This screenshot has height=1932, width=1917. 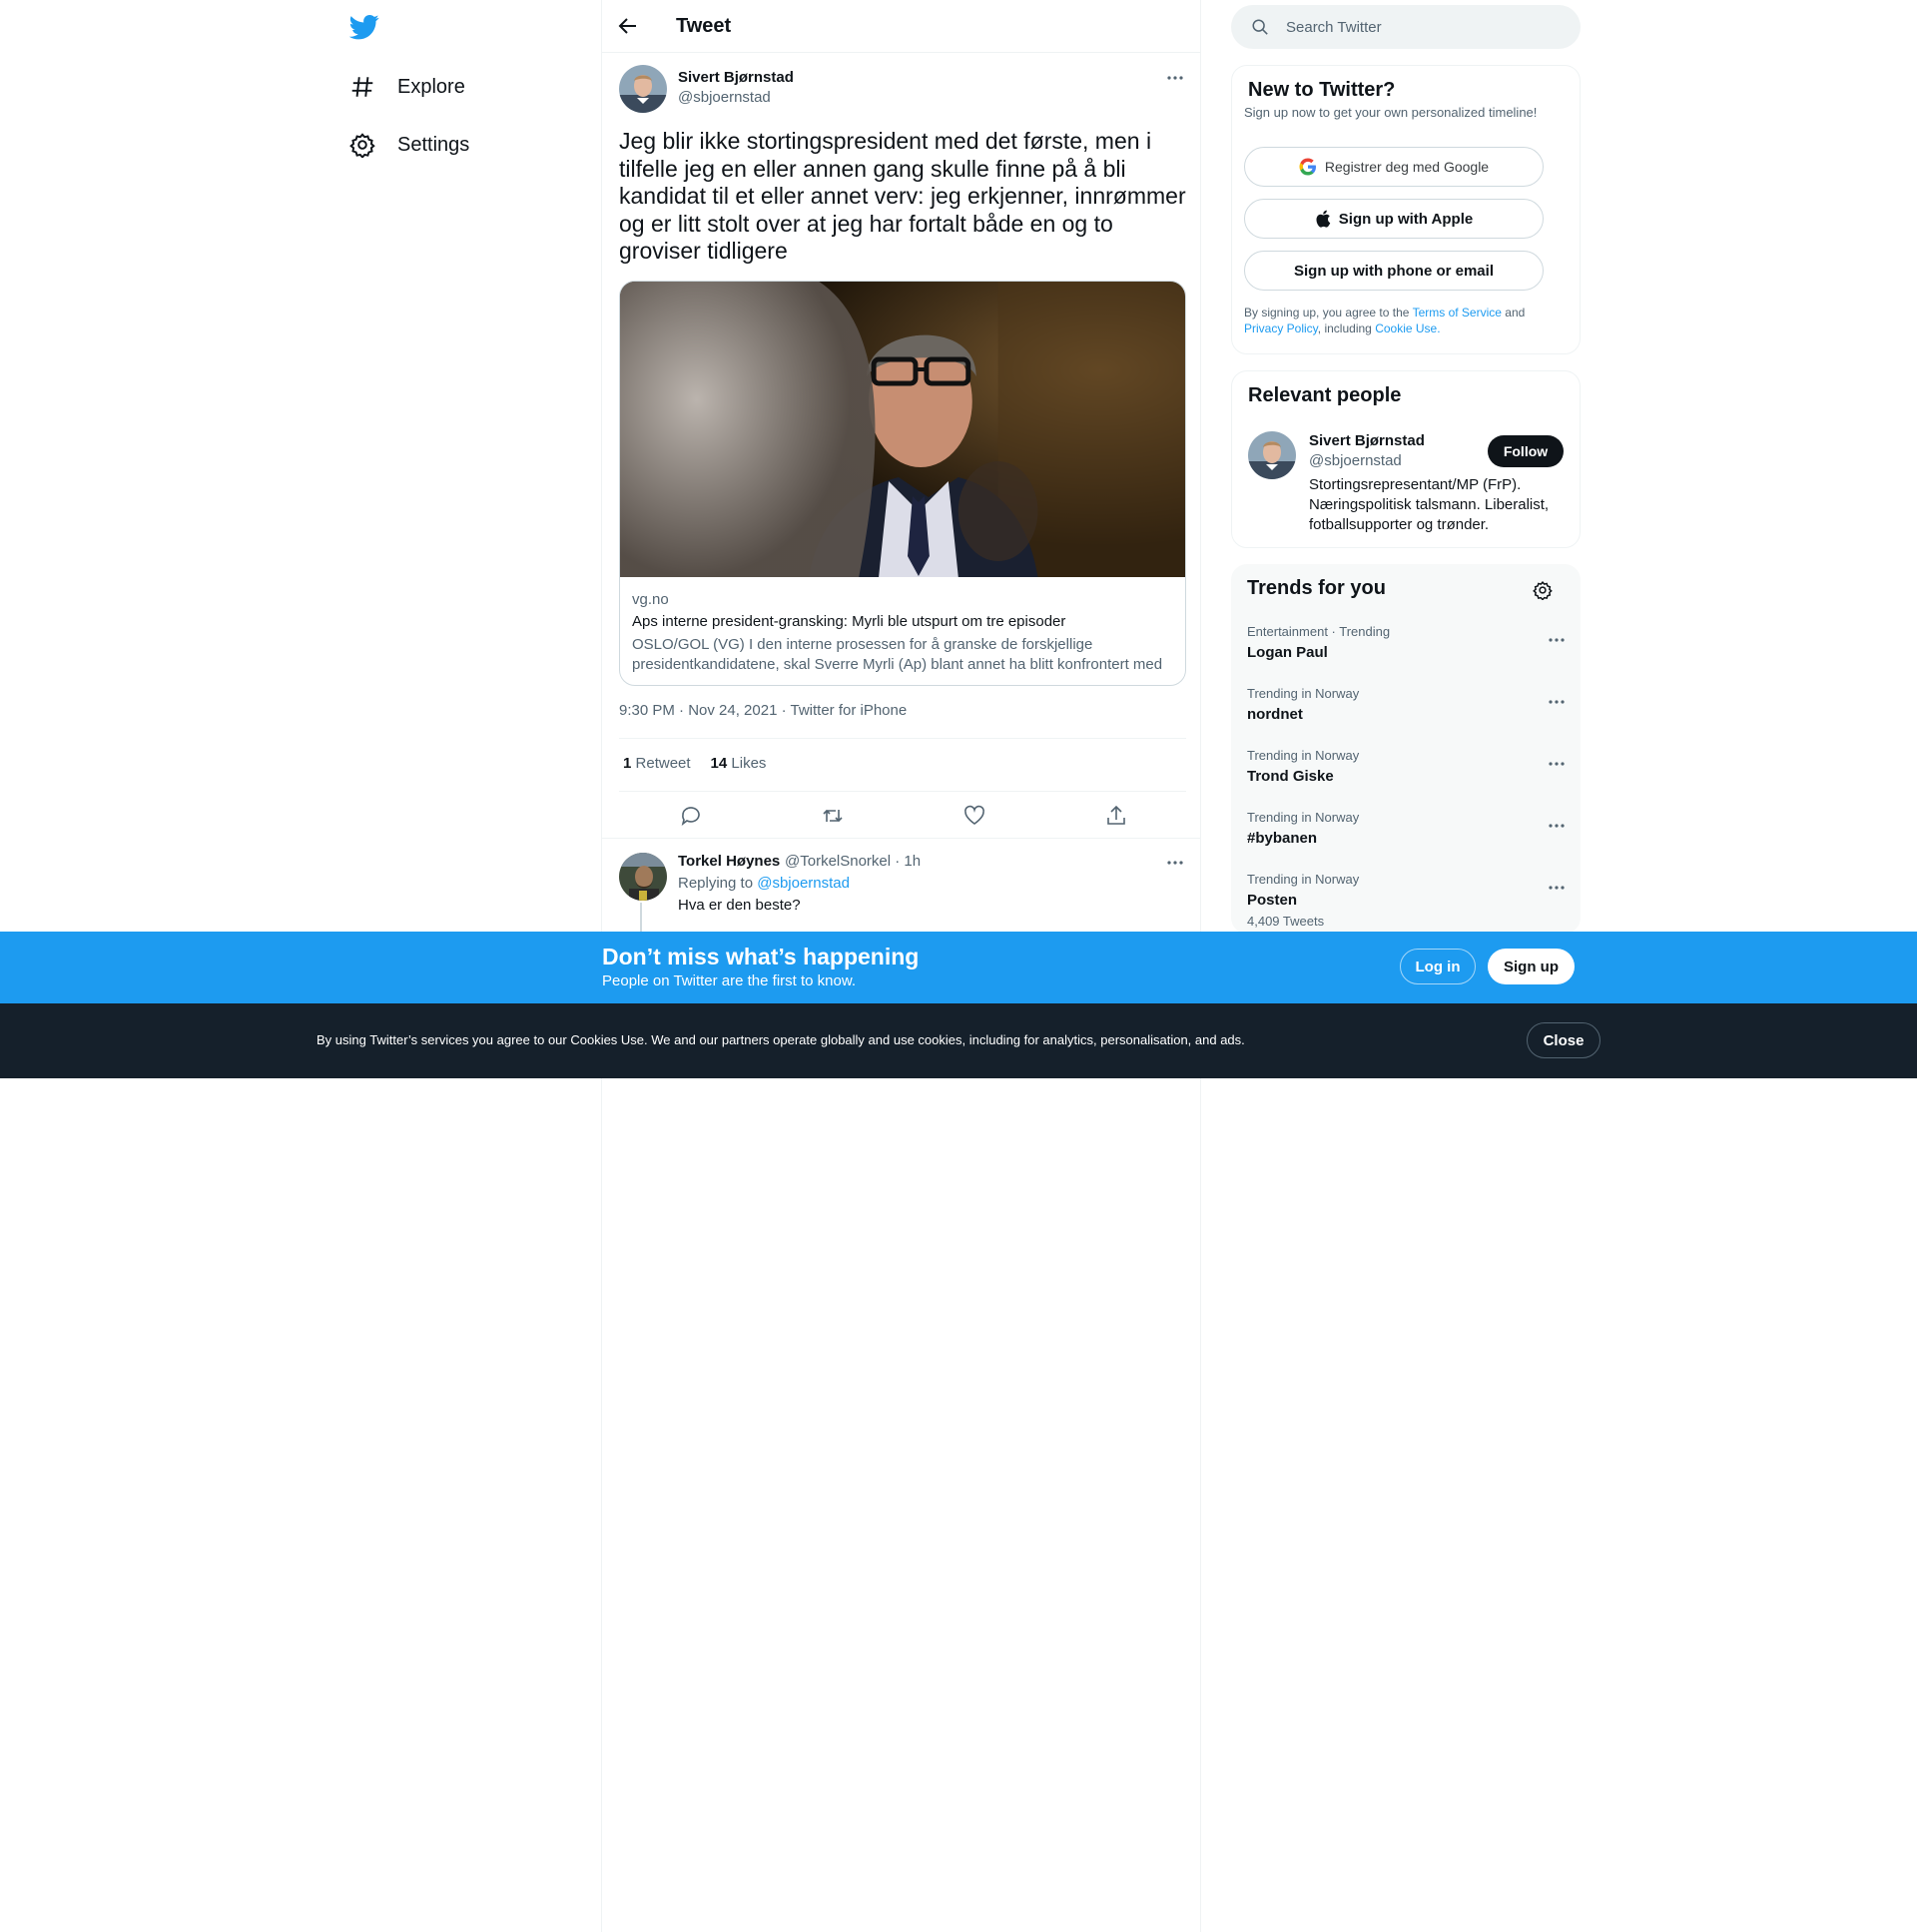 What do you see at coordinates (1355, 460) in the screenshot?
I see `person-handle: @sbjoernstad` at bounding box center [1355, 460].